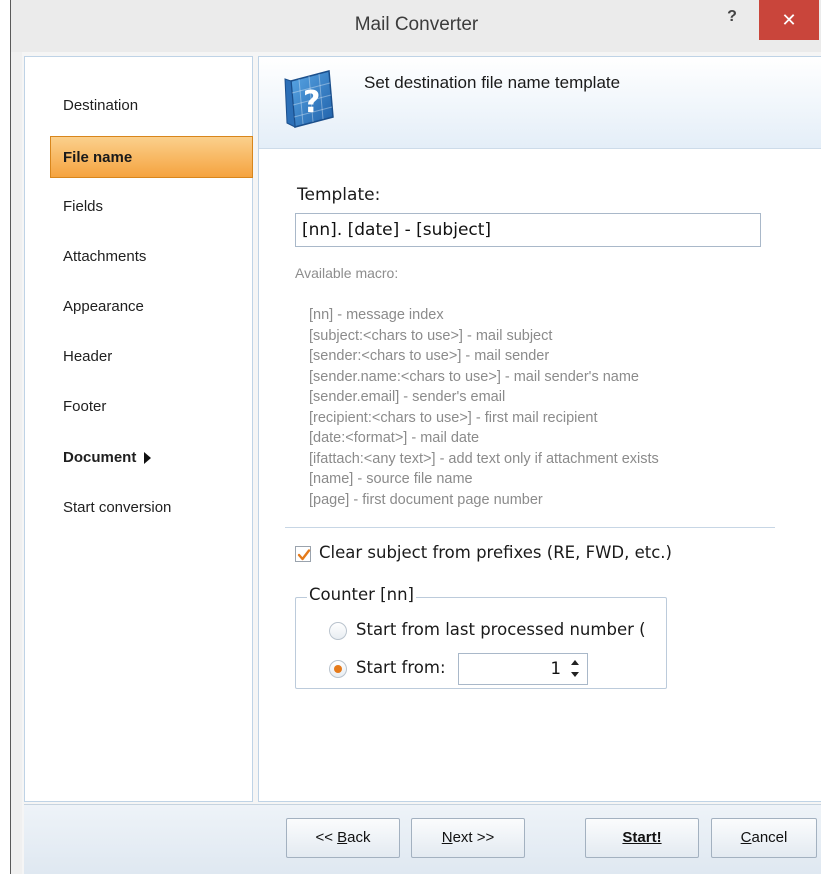 Image resolution: width=821 pixels, height=874 pixels. I want to click on help-button: ?, so click(732, 20).